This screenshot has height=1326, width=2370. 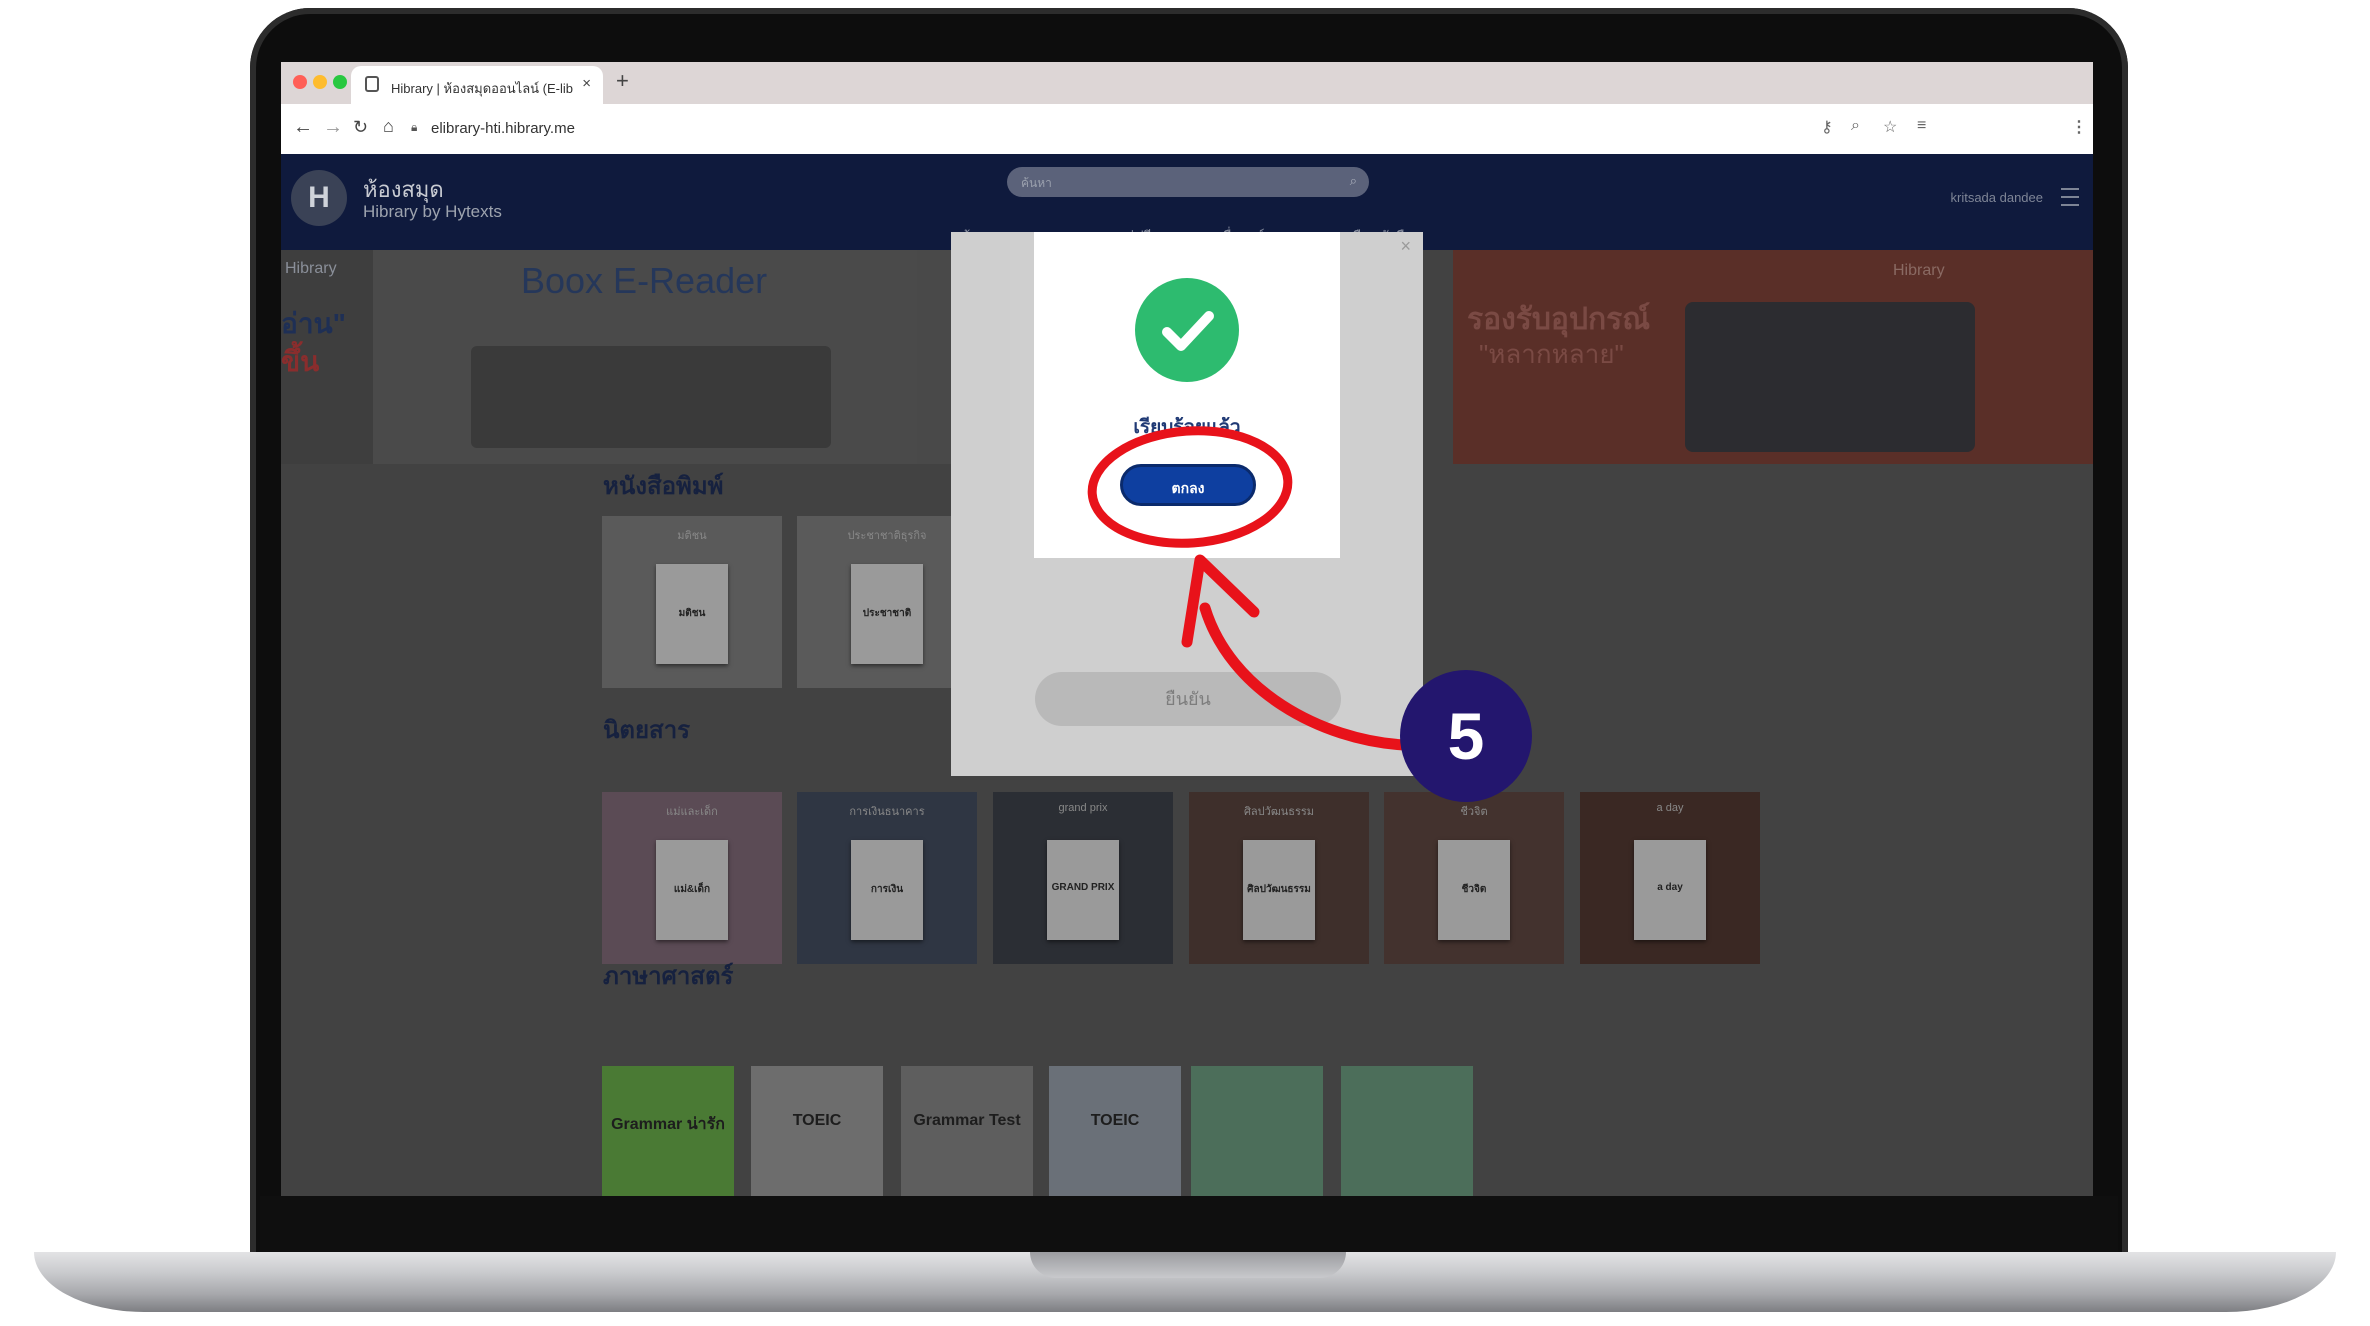 I want to click on newspaper-card: ประชาชาติธุรกิจ ประชาชาติ, so click(x=887, y=602).